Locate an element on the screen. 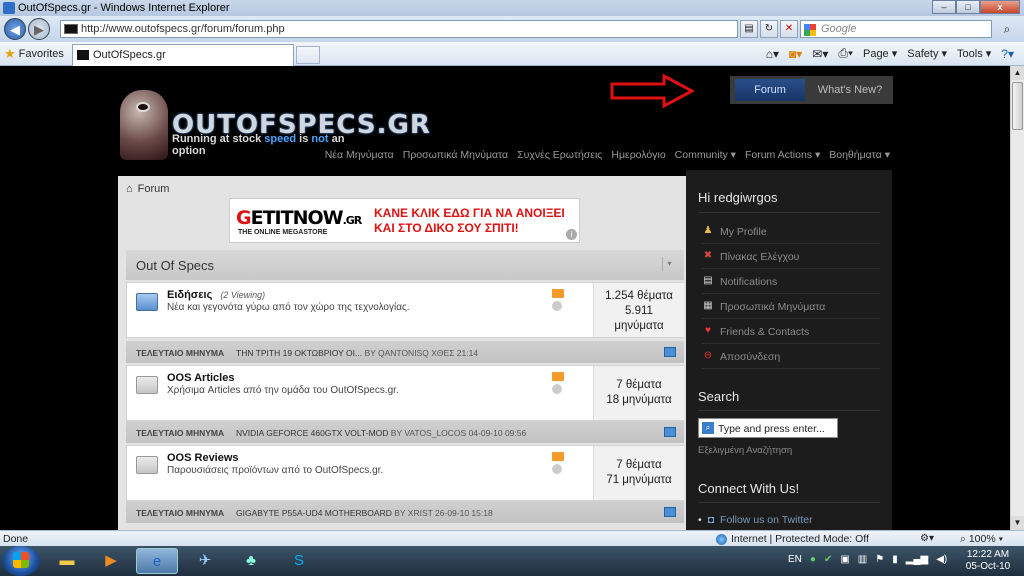 The width and height of the screenshot is (1024, 576). sidebar-item-notifications: ▤ Notifications is located at coordinates (791, 282).